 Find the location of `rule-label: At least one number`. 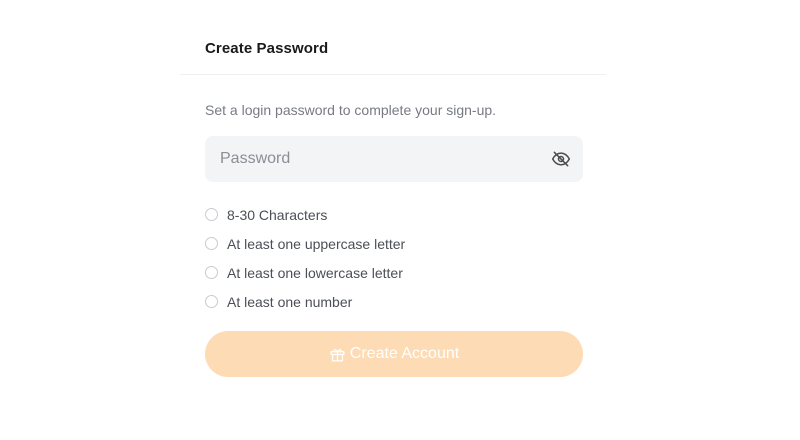

rule-label: At least one number is located at coordinates (290, 301).